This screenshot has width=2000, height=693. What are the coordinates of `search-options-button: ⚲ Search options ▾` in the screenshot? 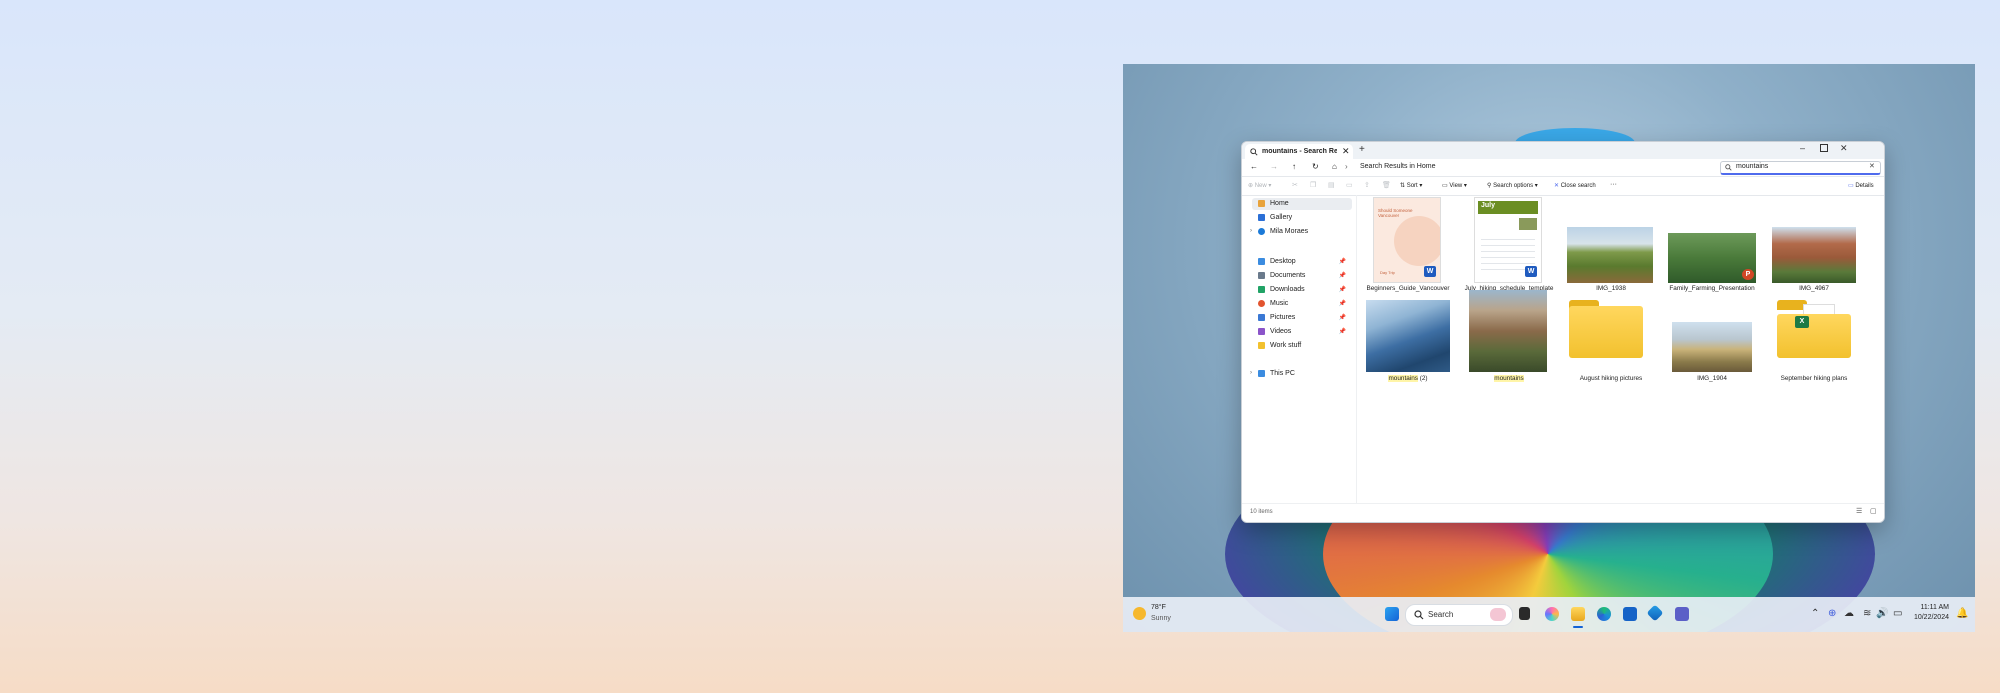 It's located at (1512, 185).